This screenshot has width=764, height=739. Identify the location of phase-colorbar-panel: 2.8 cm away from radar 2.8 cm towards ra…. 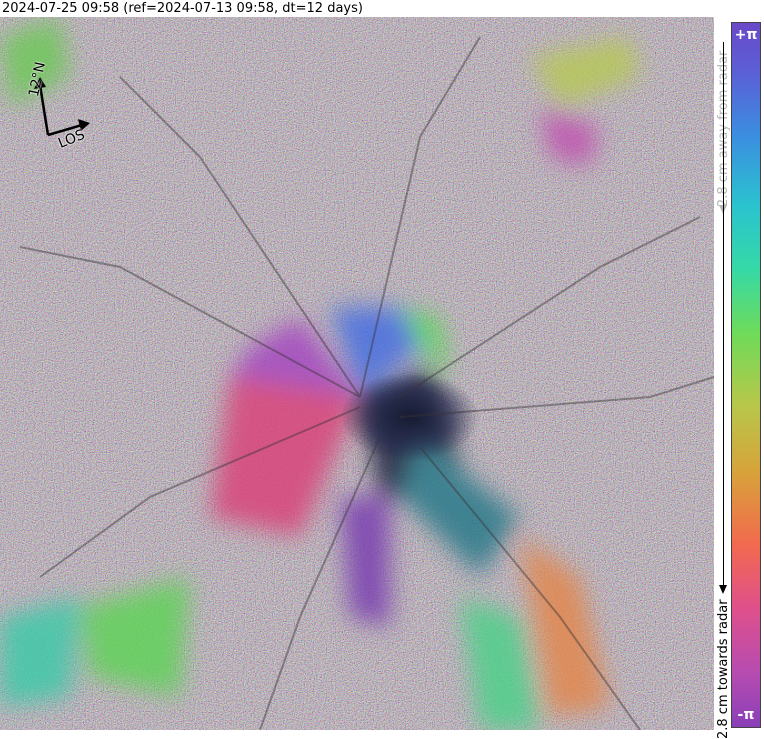
(739, 378).